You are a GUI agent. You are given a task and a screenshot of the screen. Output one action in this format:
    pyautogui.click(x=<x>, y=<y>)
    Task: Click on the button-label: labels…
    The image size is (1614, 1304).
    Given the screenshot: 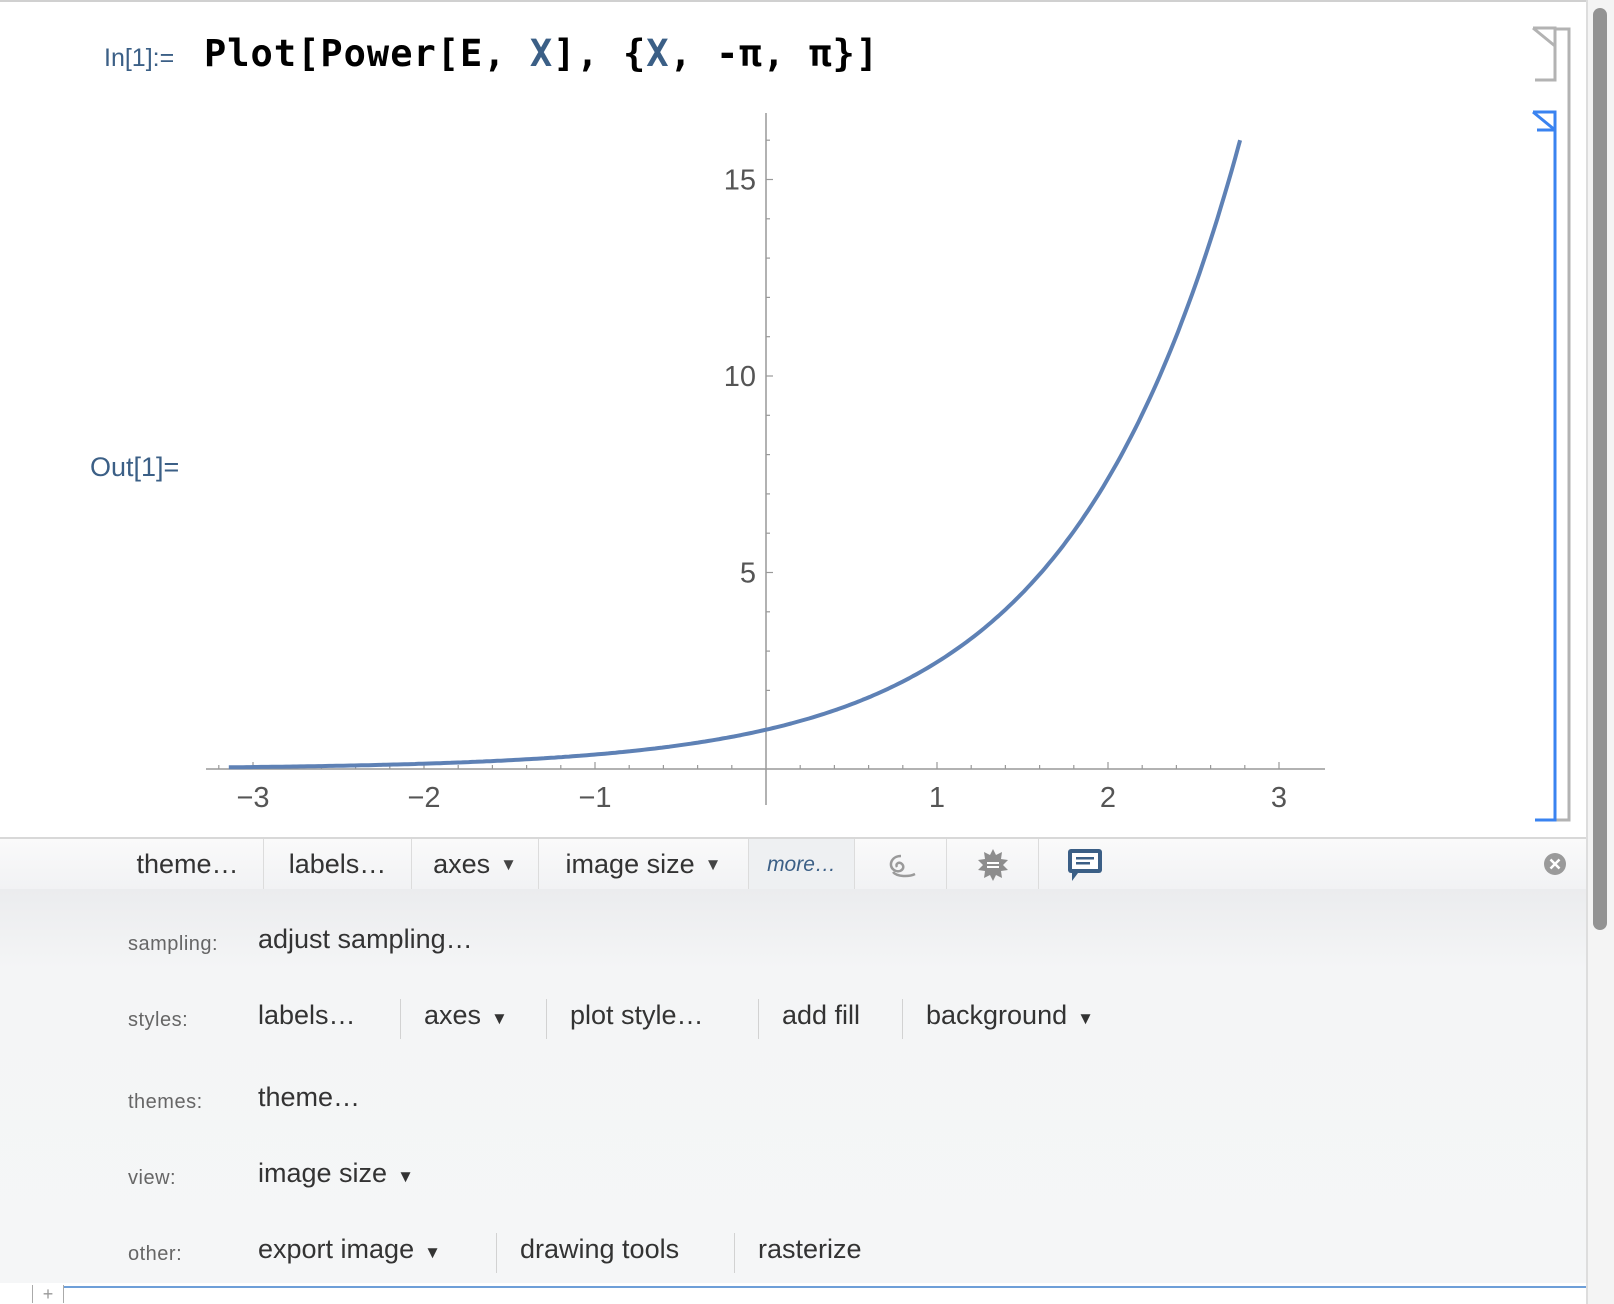 What is the action you would take?
    pyautogui.click(x=337, y=864)
    